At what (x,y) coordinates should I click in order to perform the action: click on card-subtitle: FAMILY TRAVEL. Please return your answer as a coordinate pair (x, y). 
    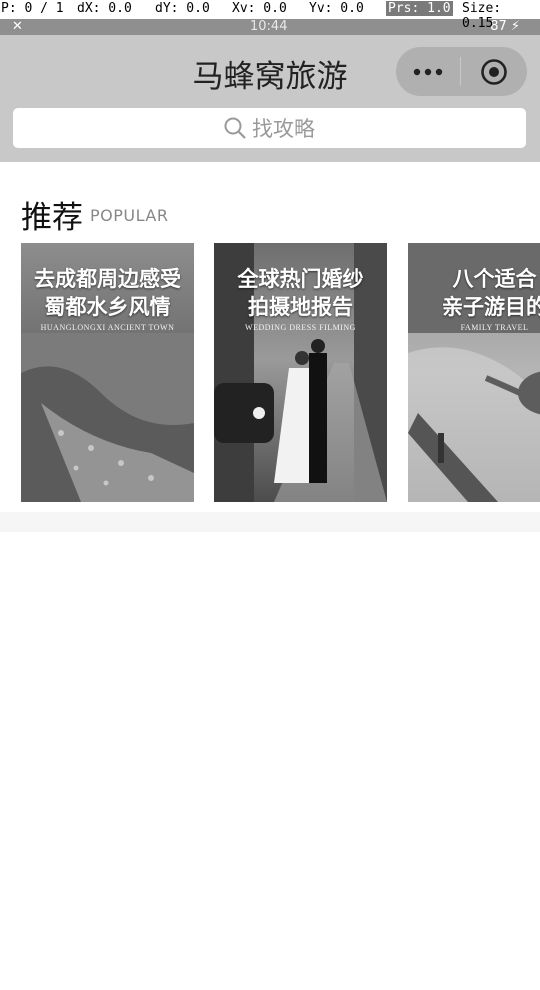
    Looking at the image, I should click on (494, 327).